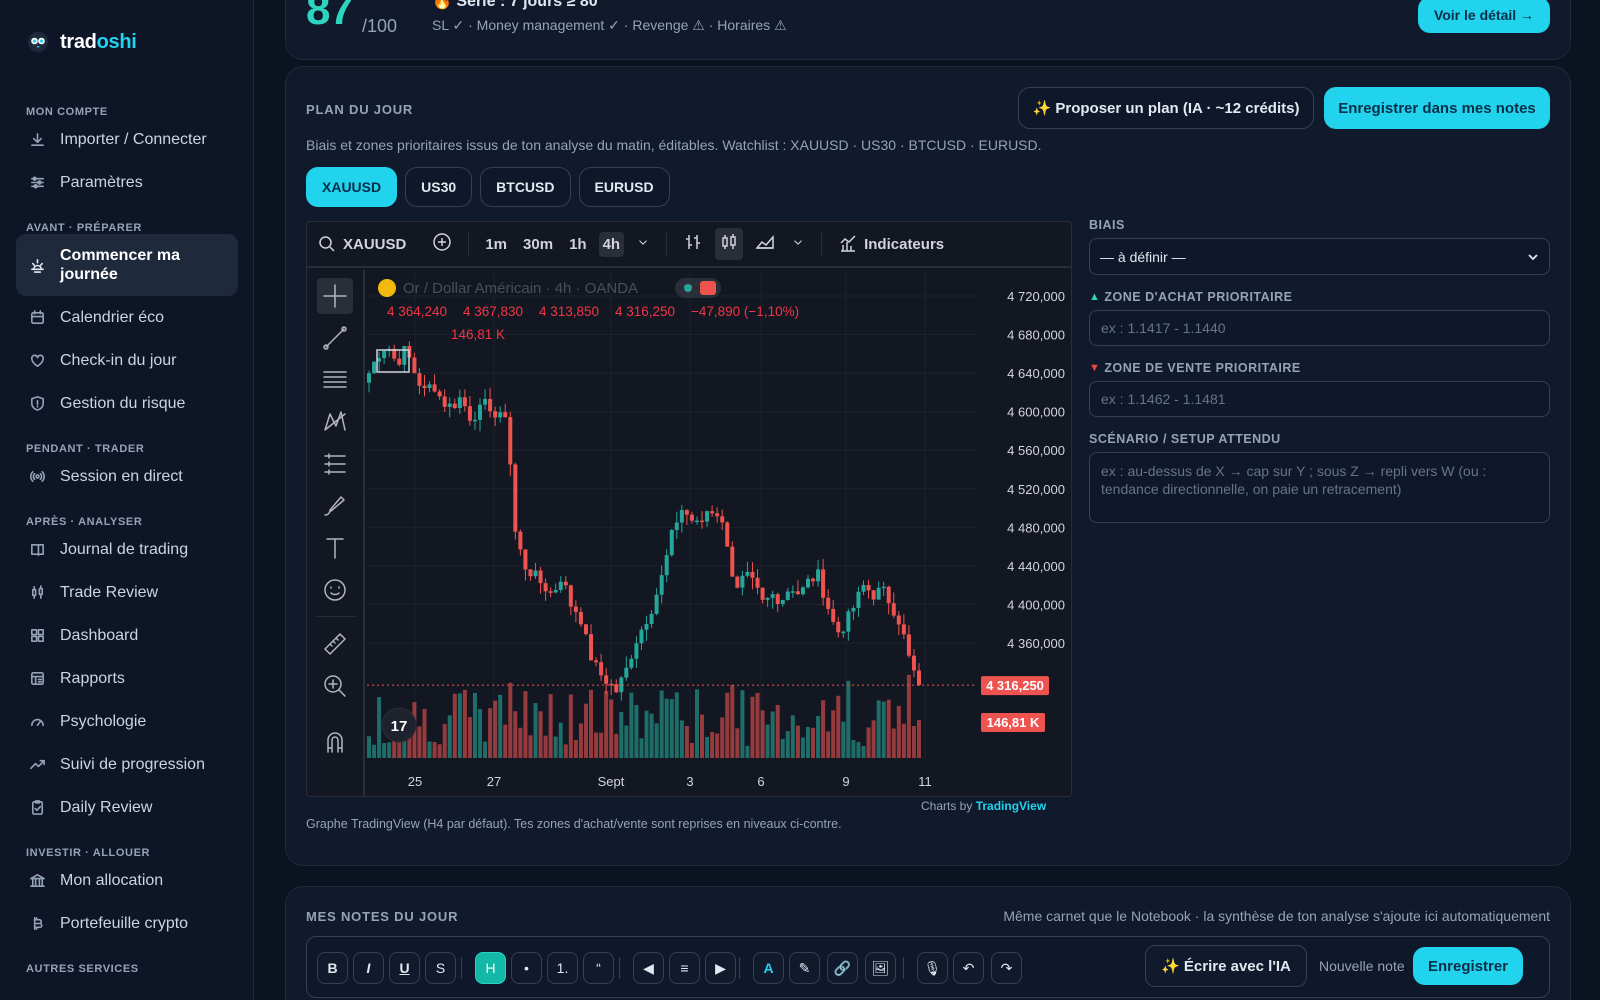 The width and height of the screenshot is (1600, 1000). I want to click on chart-type-dropdown, so click(798, 244).